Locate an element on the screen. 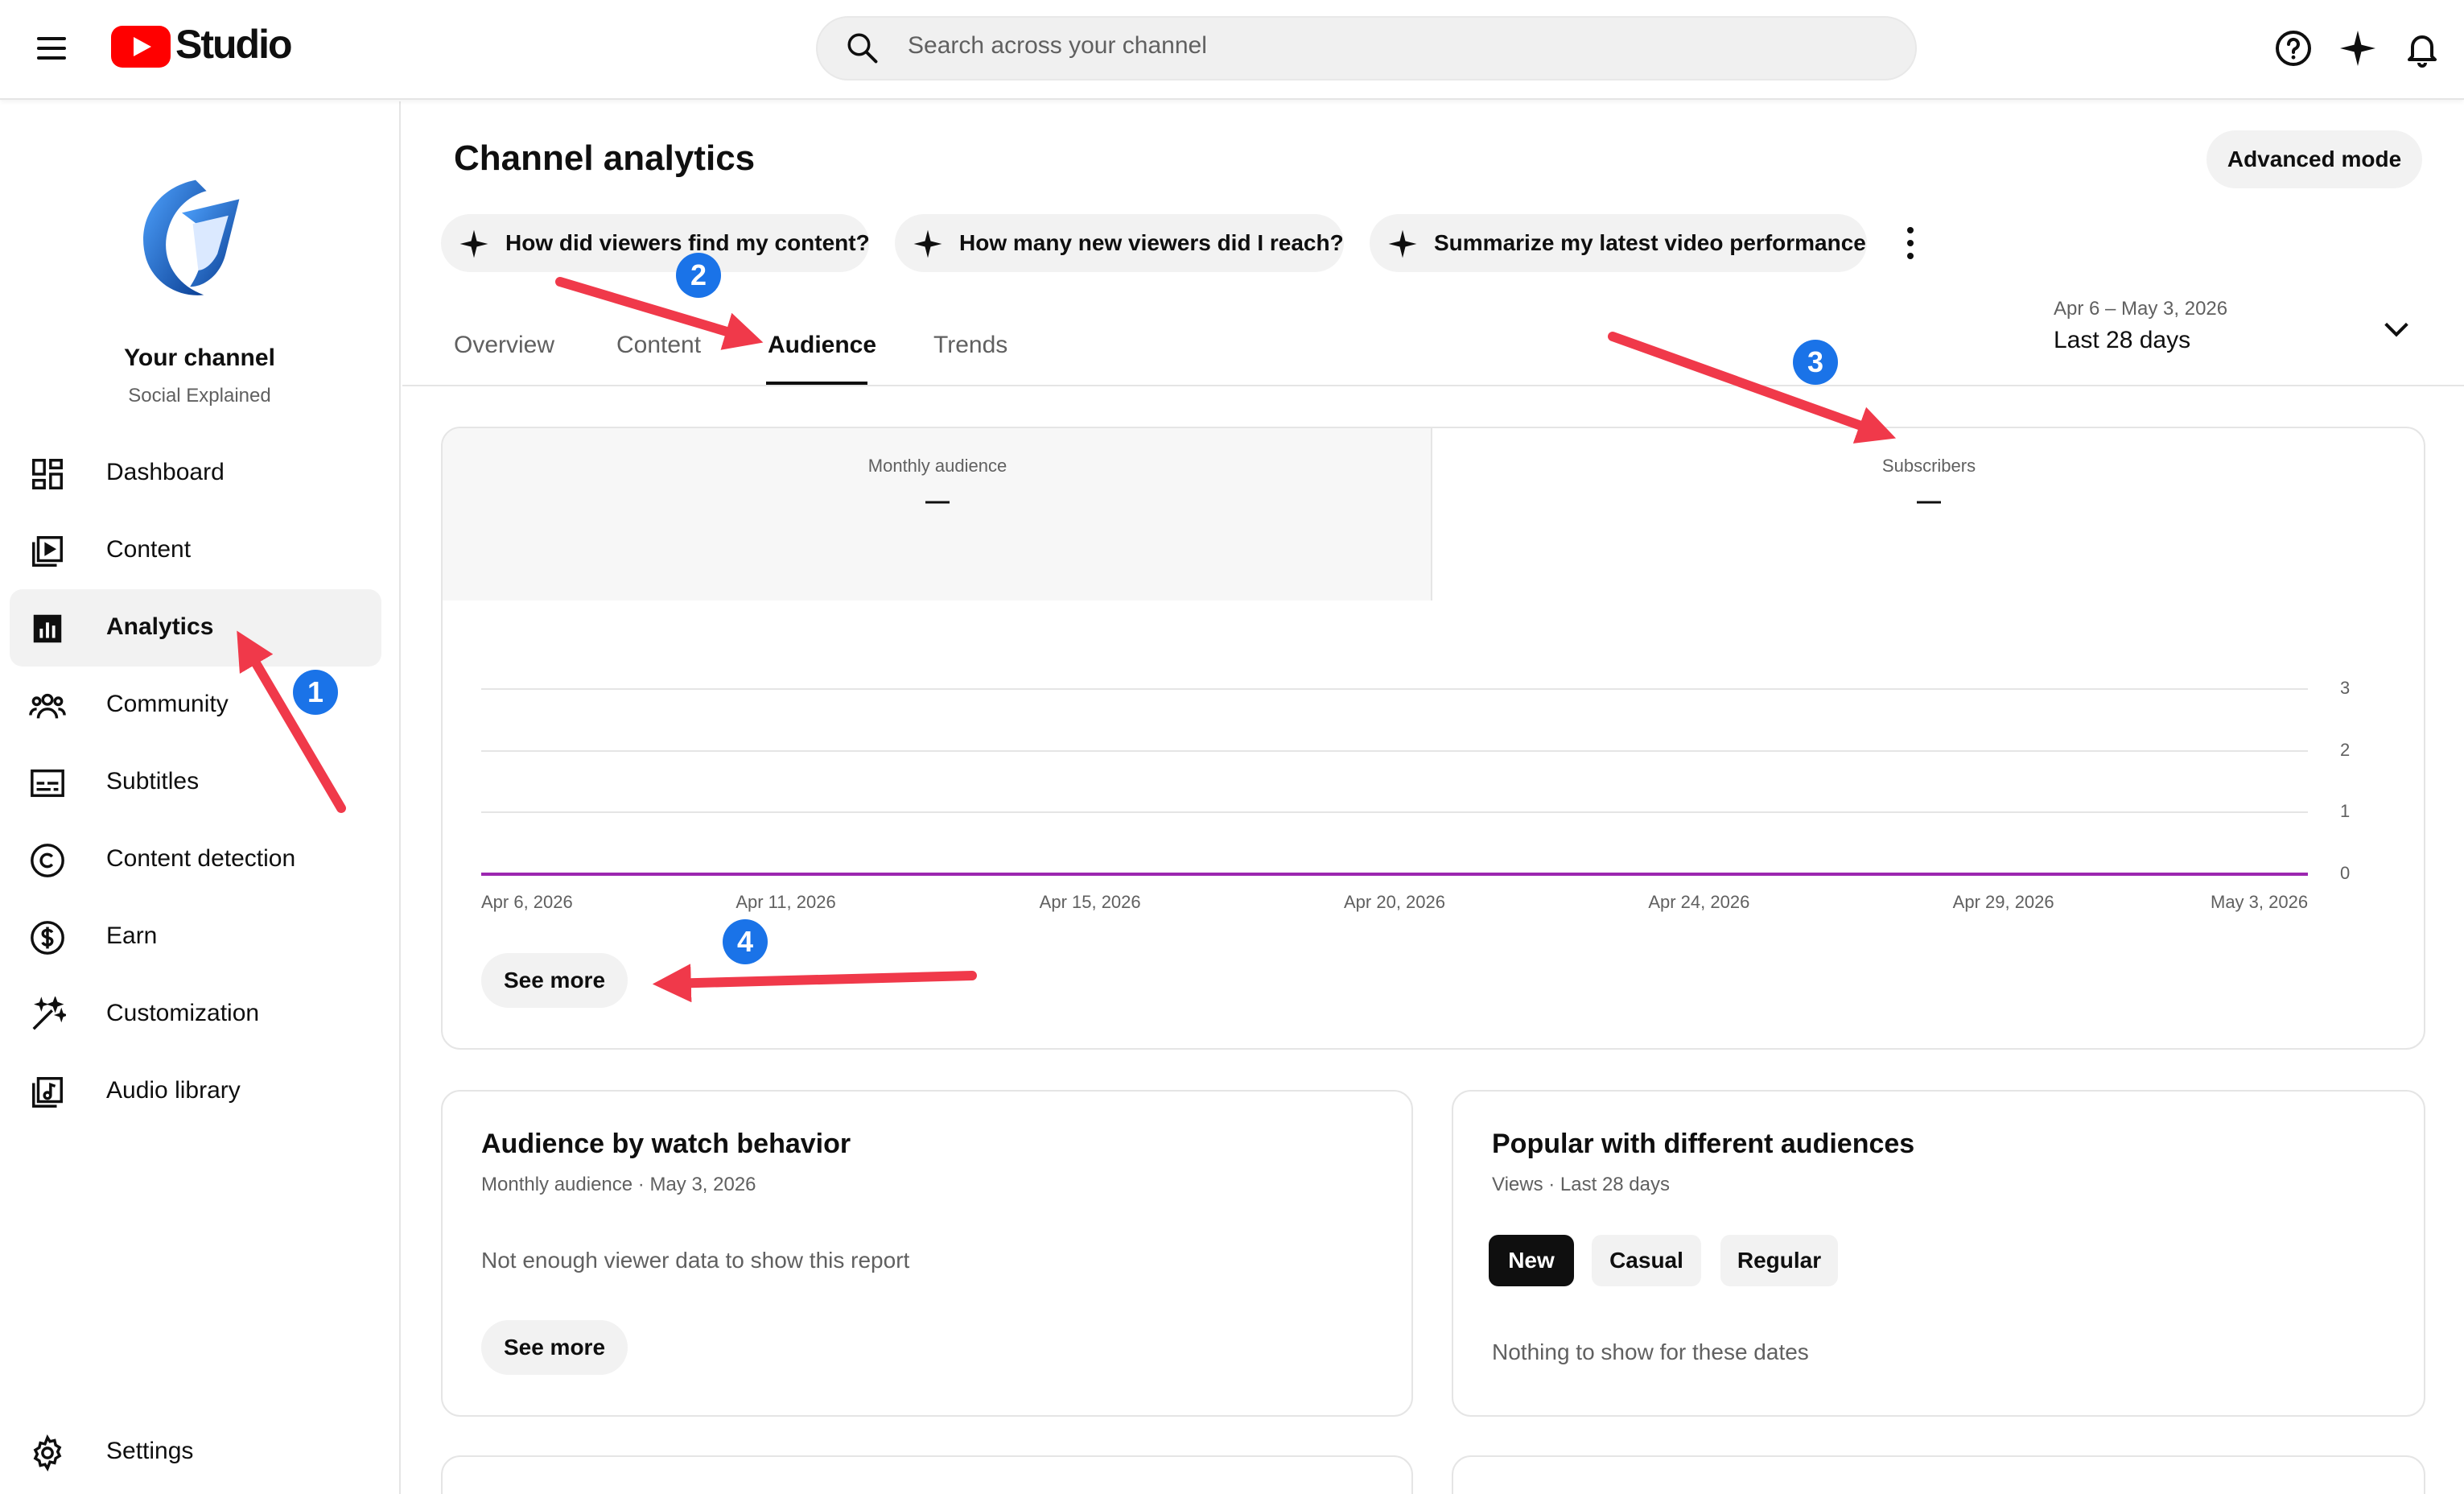 The image size is (2464, 1494). chart-x-tick-label: May 3, 2026 is located at coordinates (2260, 902).